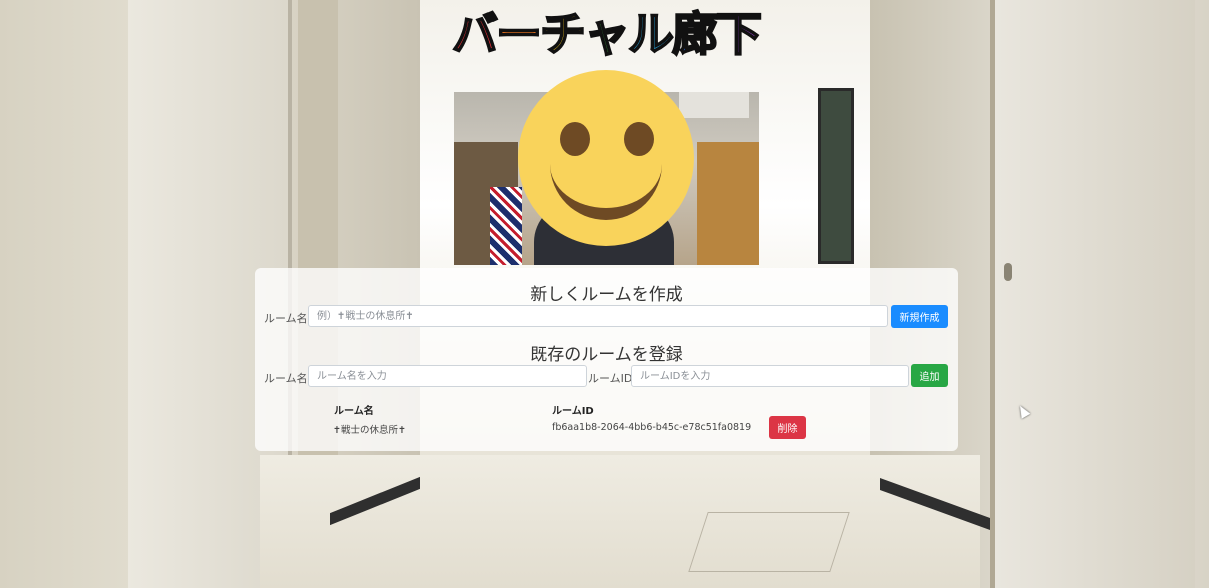  Describe the element at coordinates (770, 376) in the screenshot. I see `register-room-id-input` at that location.